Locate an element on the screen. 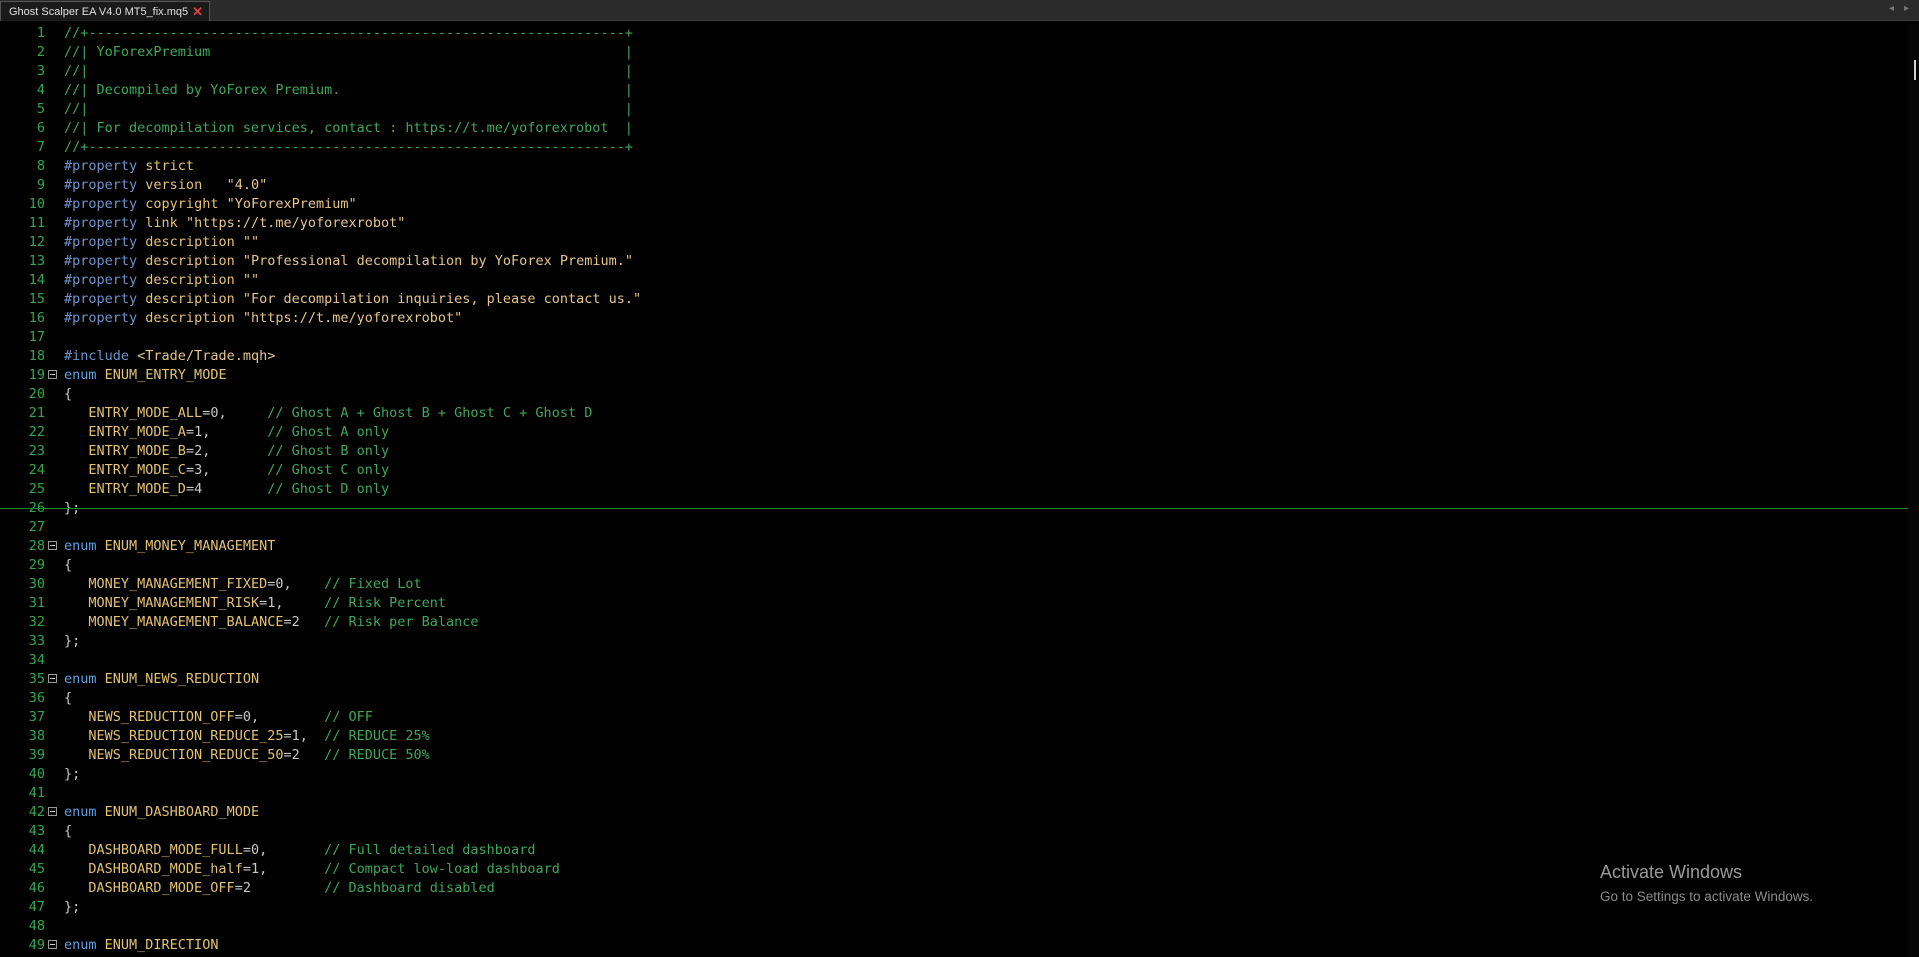 This screenshot has width=1919, height=957. code-text: #property version "4.0" is located at coordinates (165, 185).